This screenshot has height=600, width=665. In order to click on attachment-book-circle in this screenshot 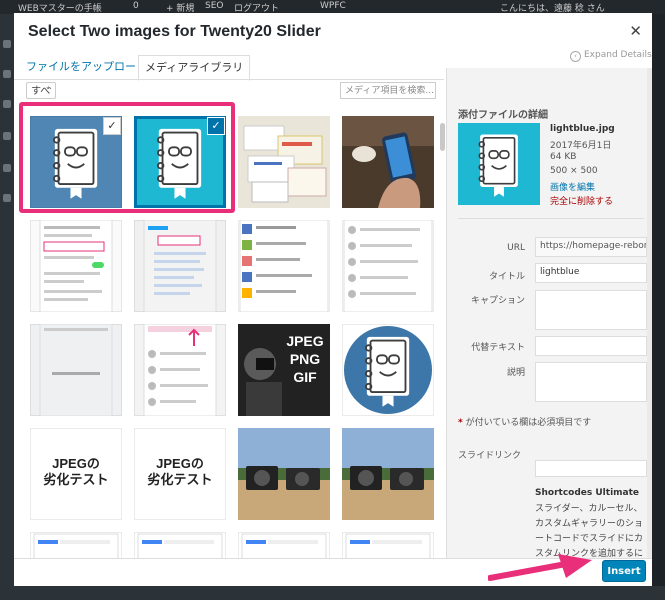, I will do `click(388, 370)`.